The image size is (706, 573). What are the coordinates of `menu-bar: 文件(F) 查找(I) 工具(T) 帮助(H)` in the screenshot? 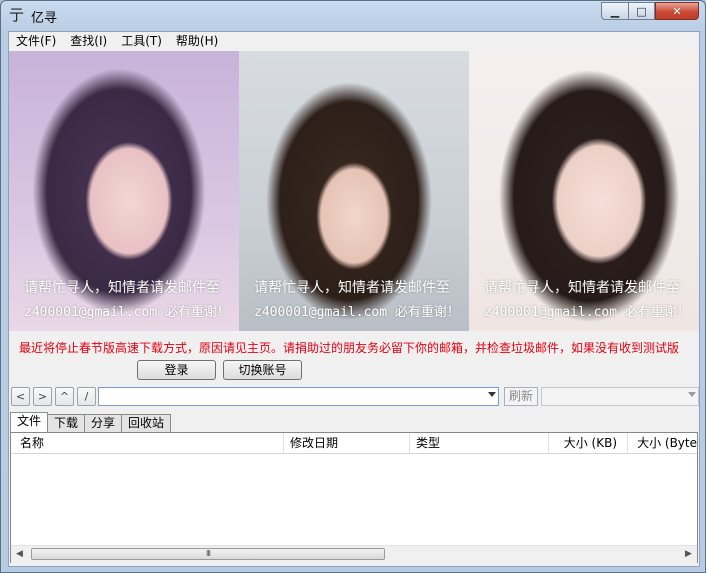 It's located at (354, 41).